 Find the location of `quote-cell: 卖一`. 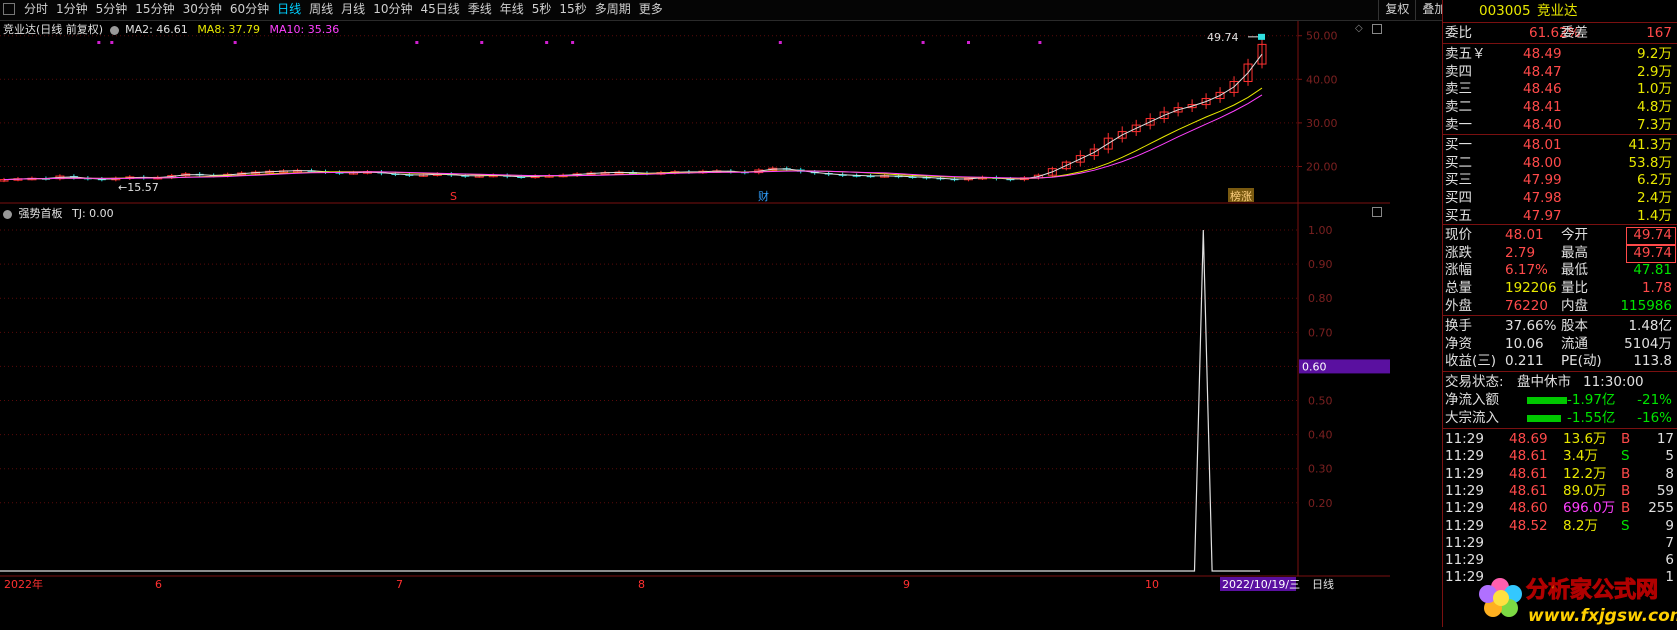

quote-cell: 卖一 is located at coordinates (1458, 124).